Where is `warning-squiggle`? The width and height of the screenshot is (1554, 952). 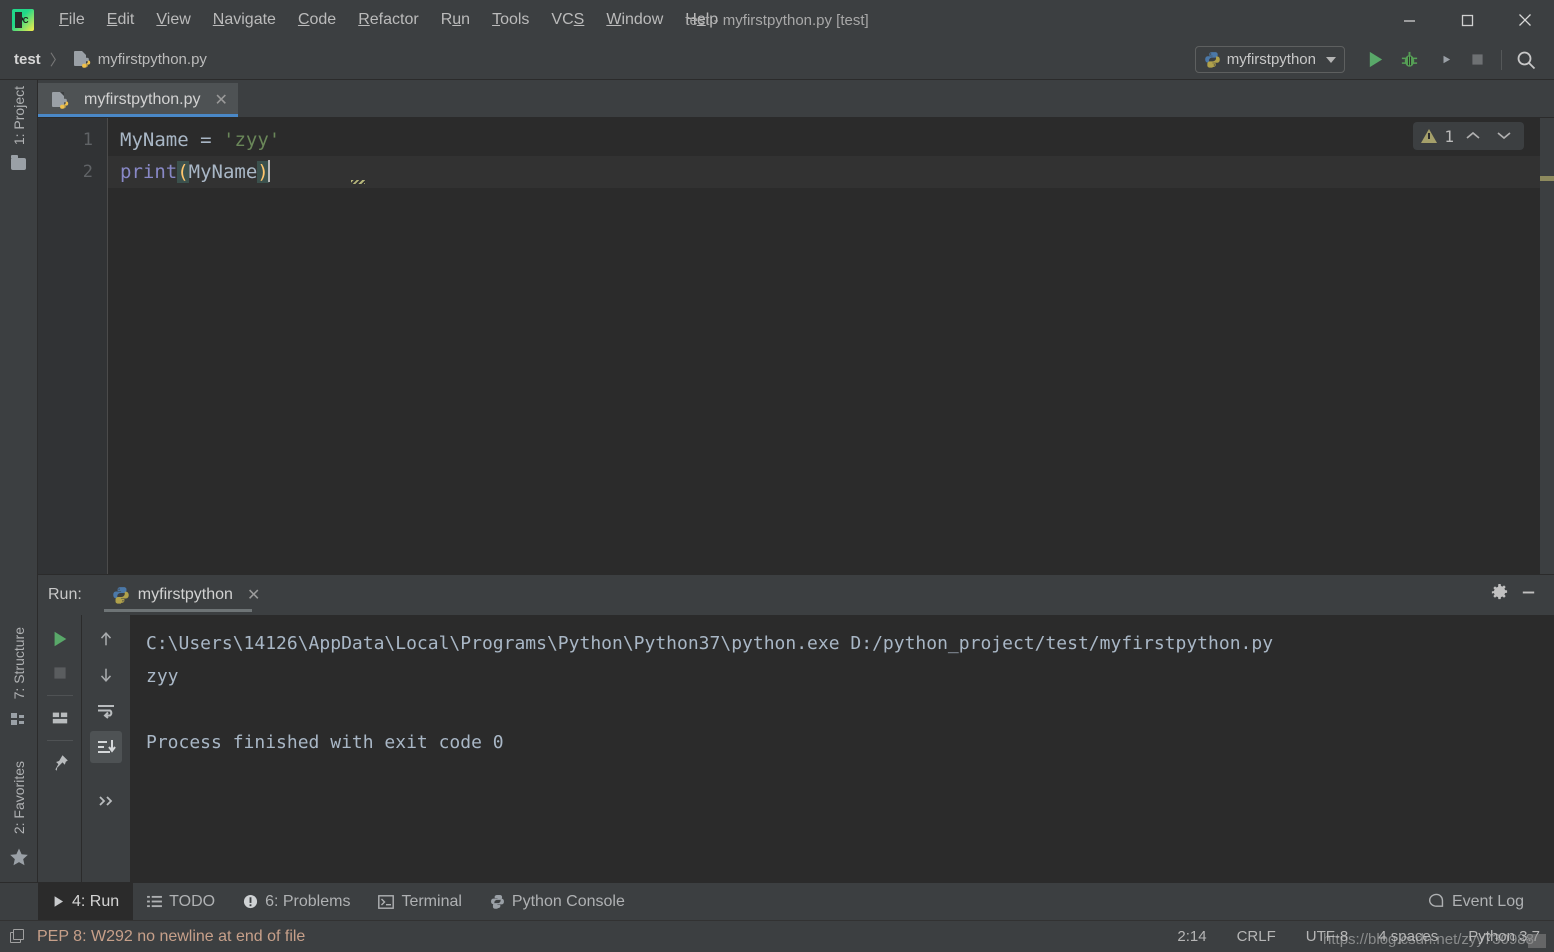
warning-squiggle is located at coordinates (358, 182).